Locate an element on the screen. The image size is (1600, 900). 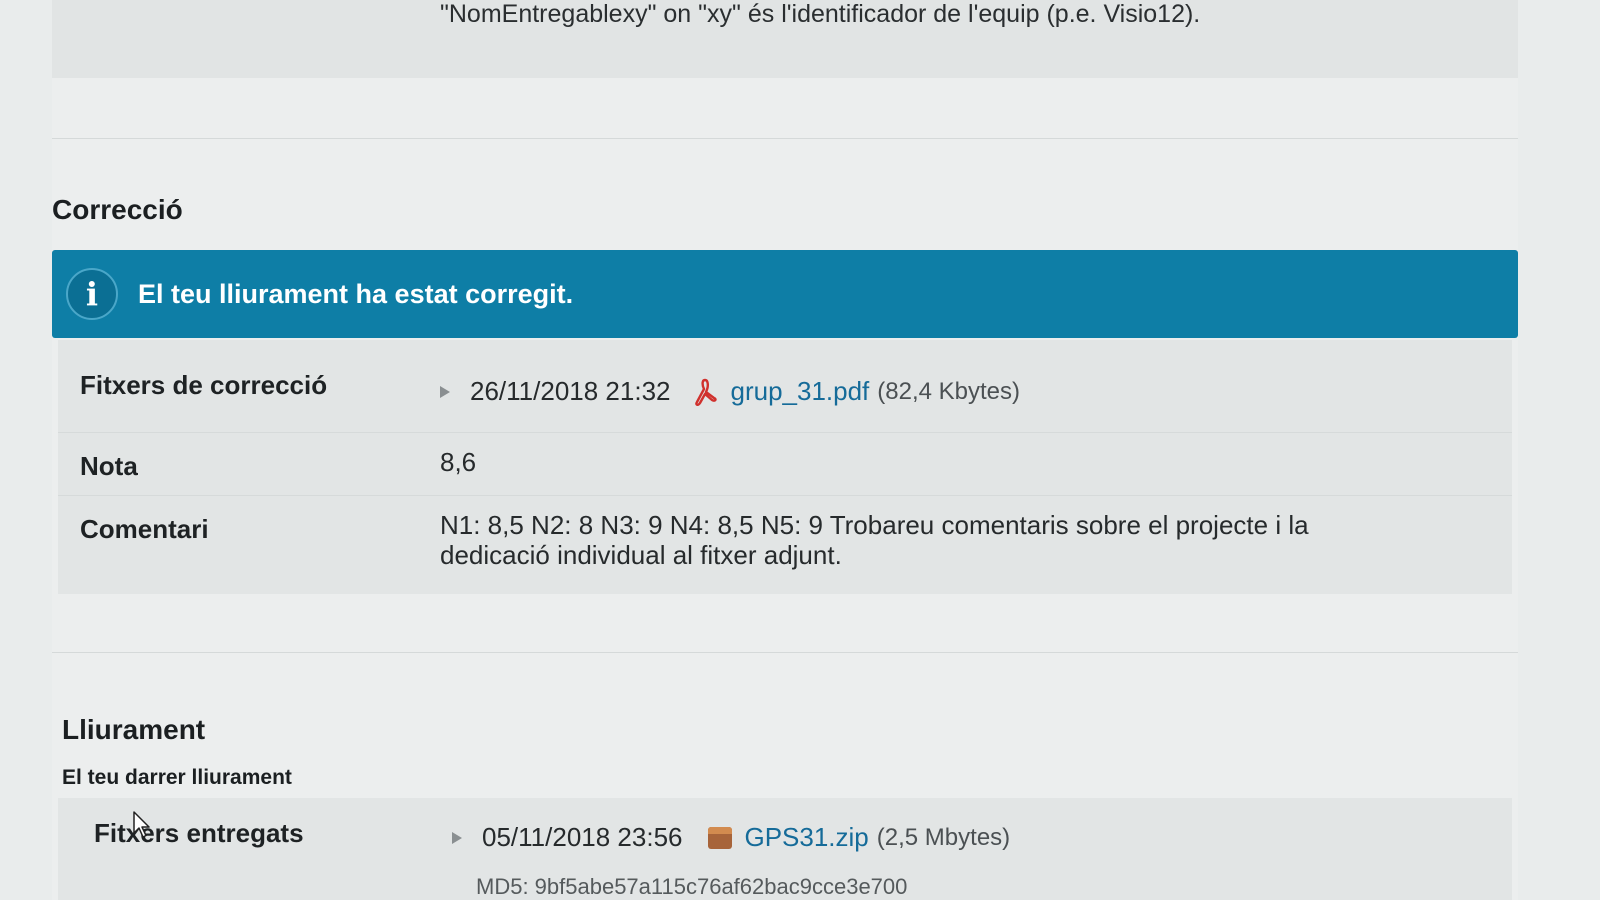
submission-subtitle: El teu darrer lliurament is located at coordinates (177, 777).